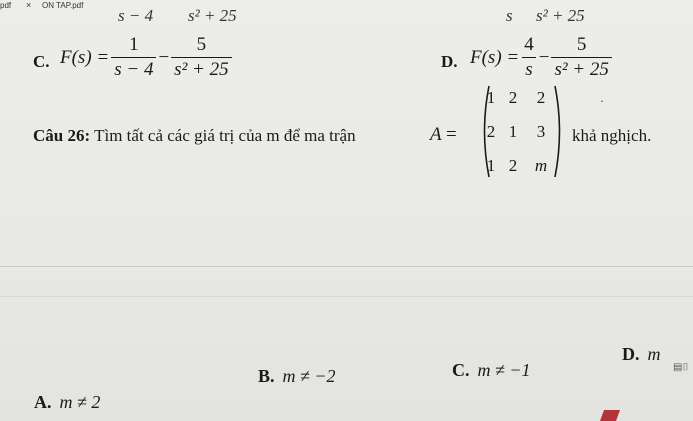  I want to click on answer-d: D. m, so click(641, 354).